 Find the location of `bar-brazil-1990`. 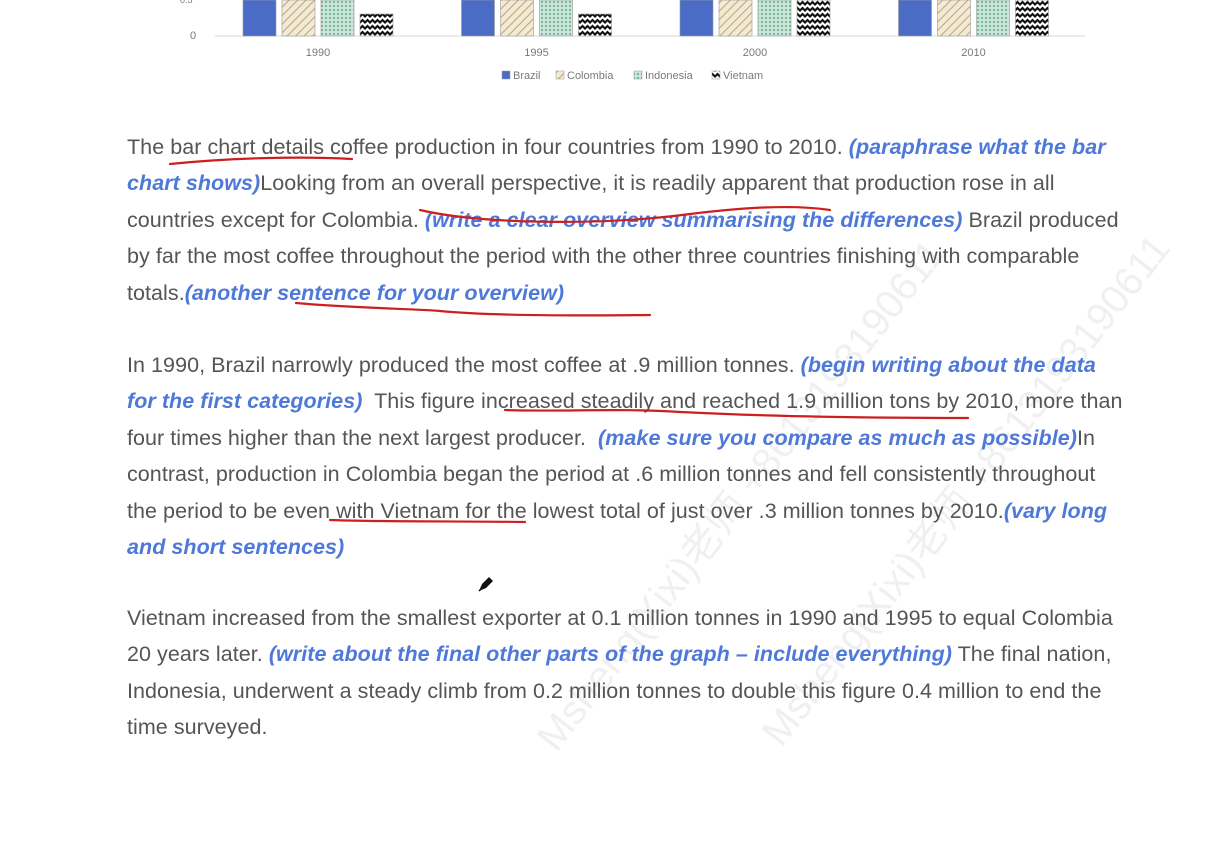

bar-brazil-1990 is located at coordinates (259, 18).